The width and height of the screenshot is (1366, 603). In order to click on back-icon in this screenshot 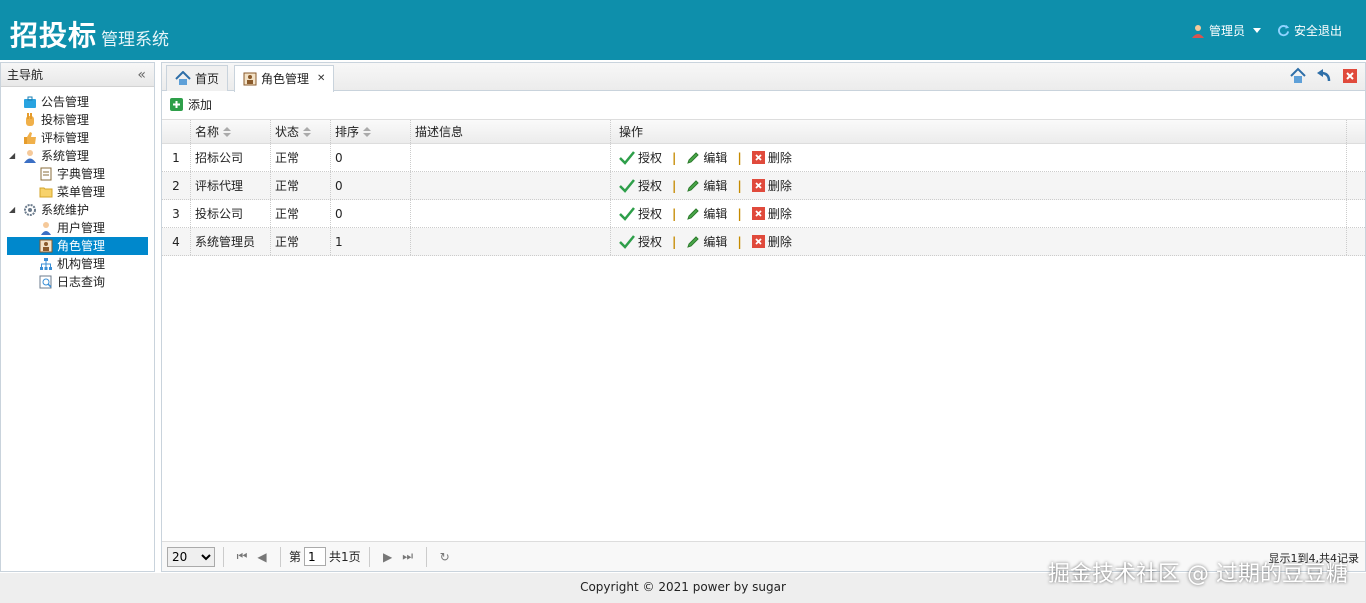, I will do `click(1324, 76)`.